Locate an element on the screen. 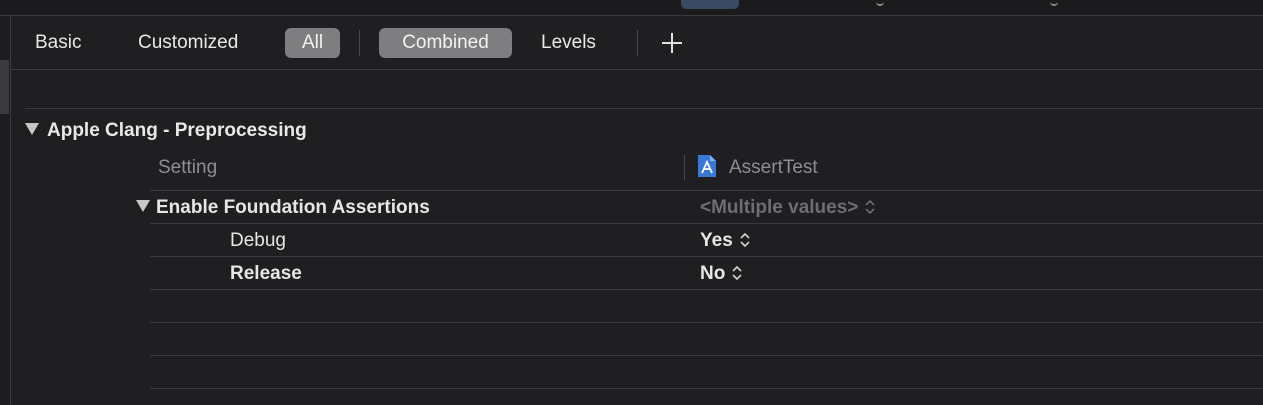 The image size is (1263, 405). multiple-values-label: <Multiple values> is located at coordinates (779, 207).